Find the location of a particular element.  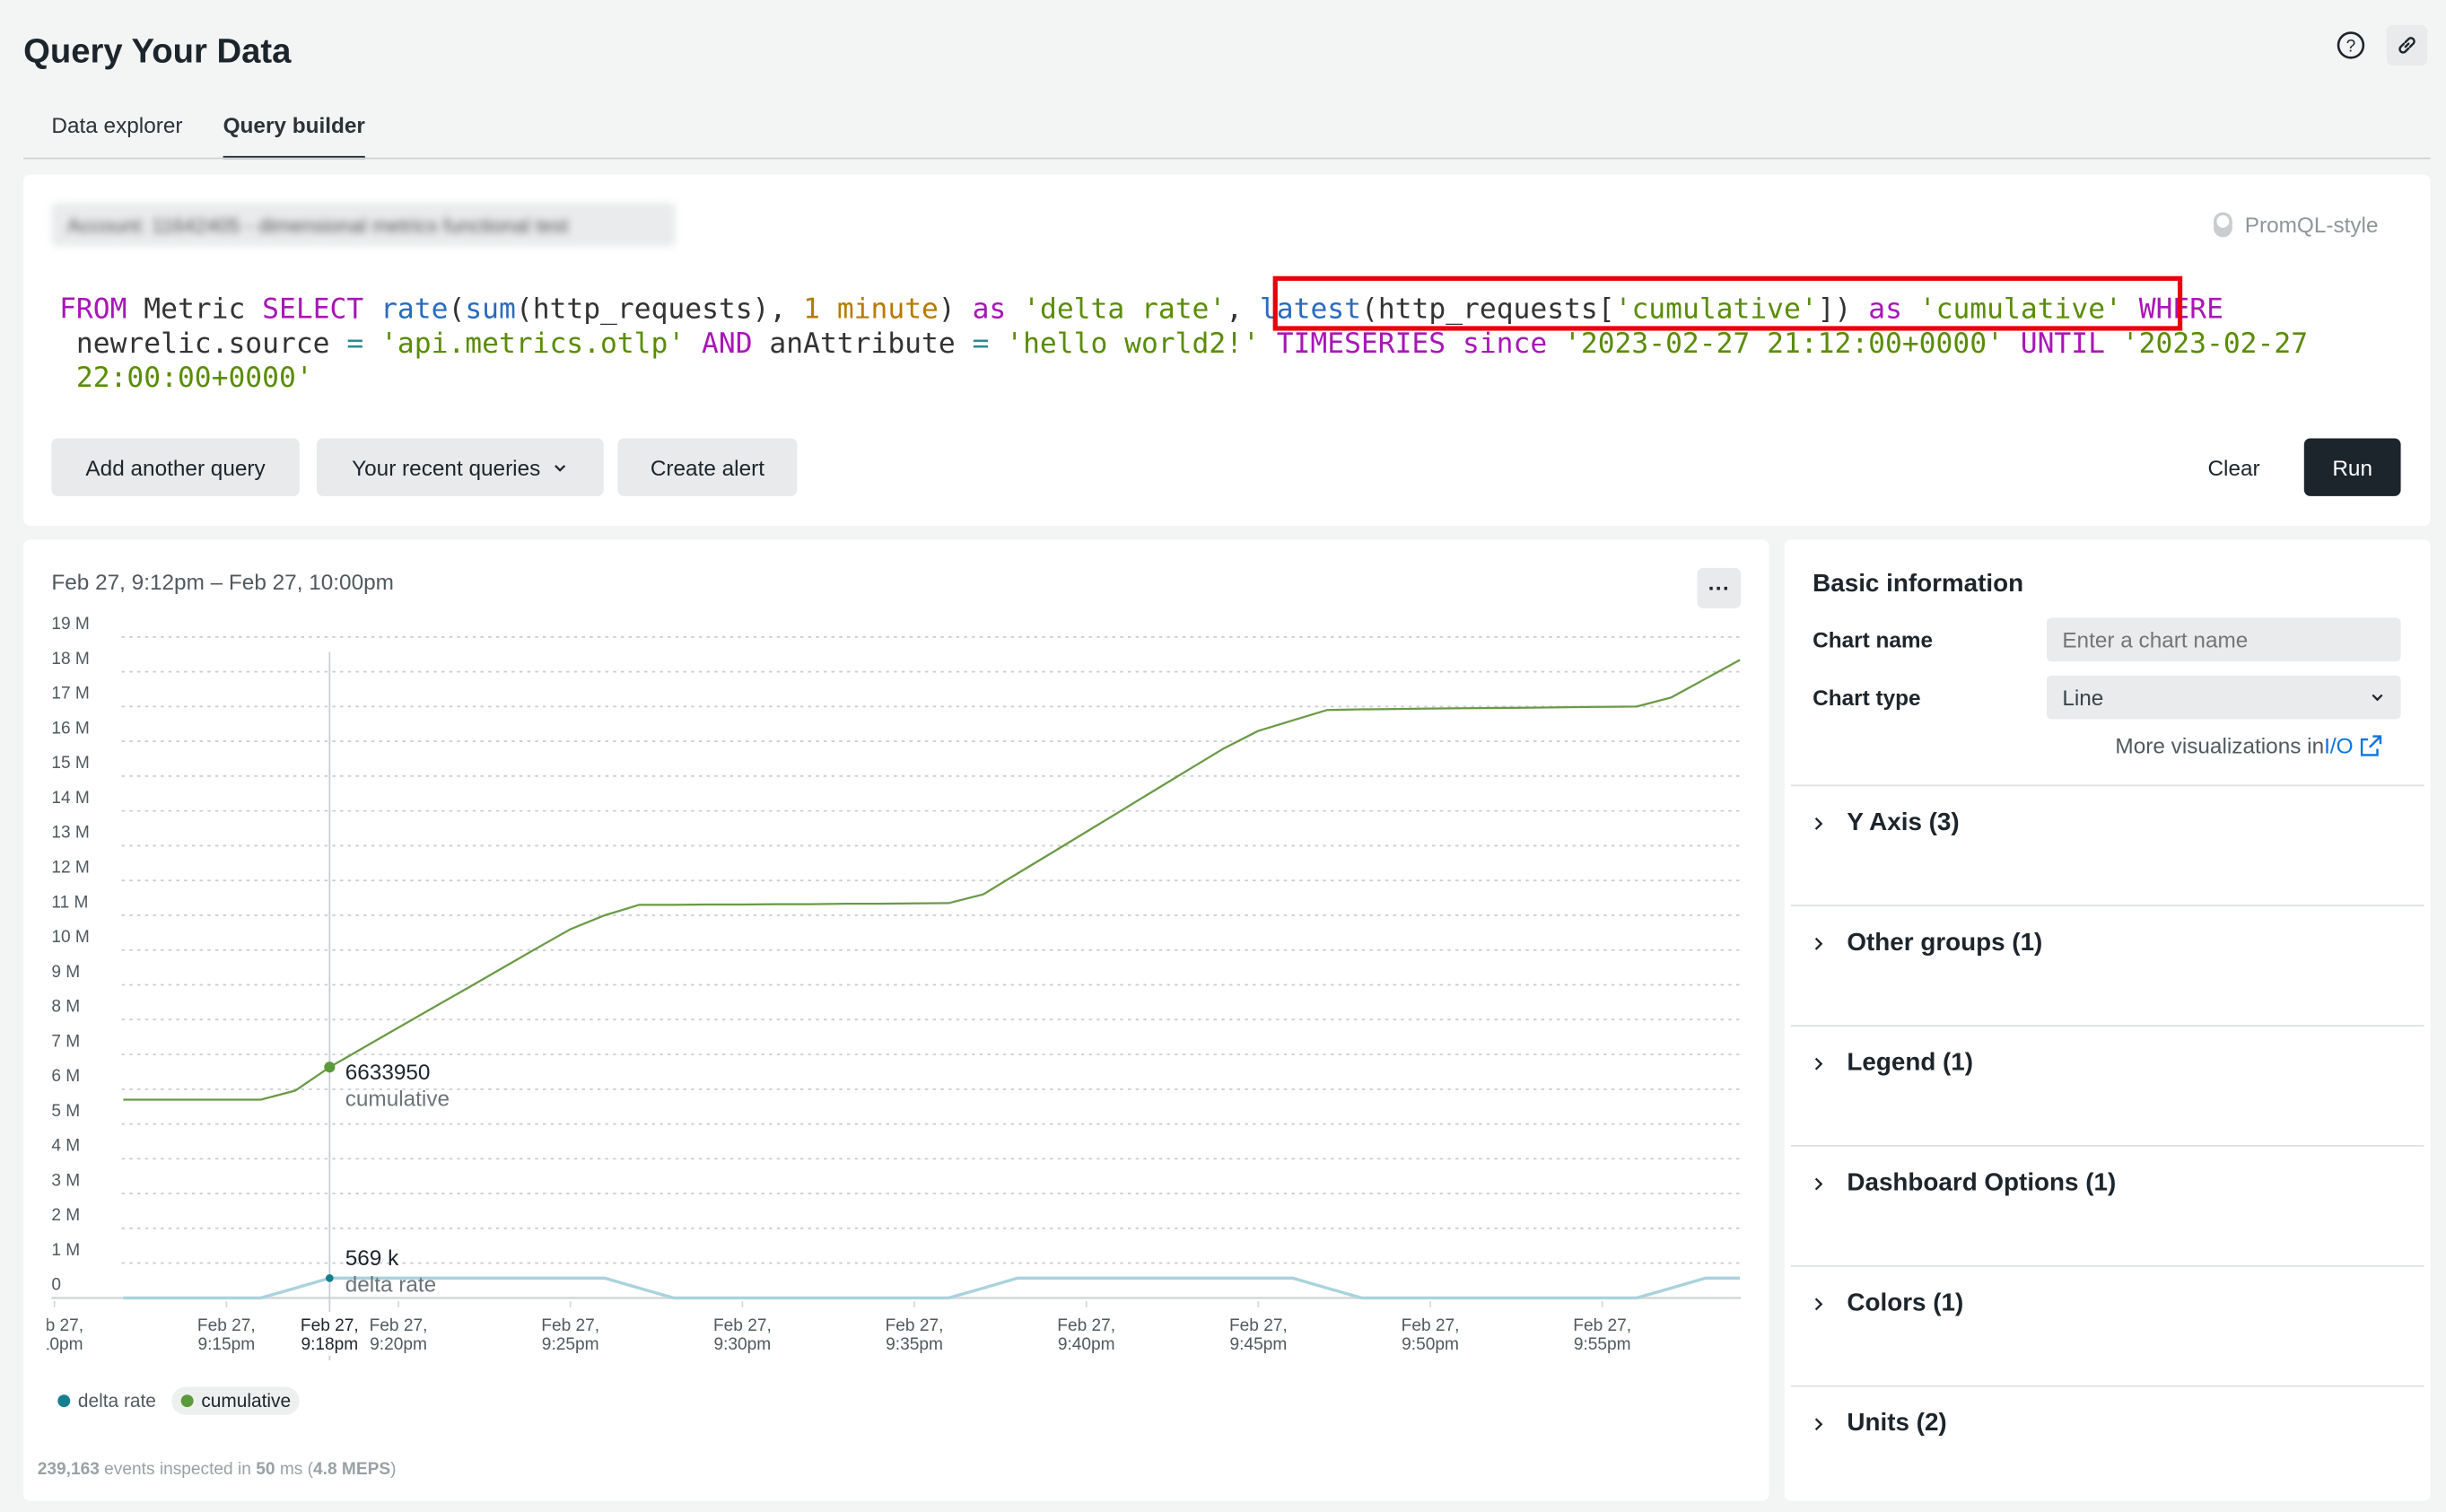

add-another-query-button: Add another query is located at coordinates (176, 467).